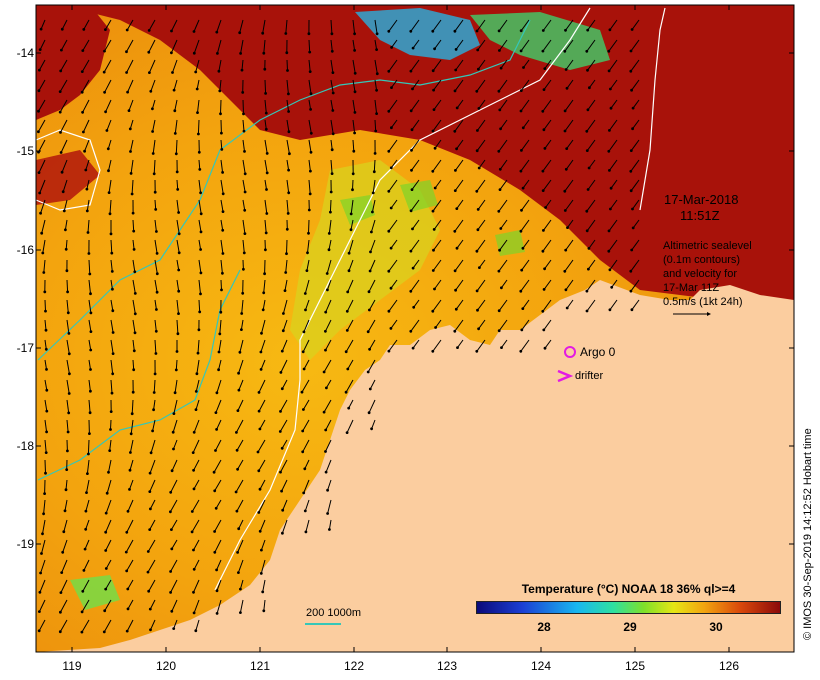 The height and width of the screenshot is (680, 820). Describe the element at coordinates (287, 246) in the screenshot. I see `velocity-arrow` at that location.